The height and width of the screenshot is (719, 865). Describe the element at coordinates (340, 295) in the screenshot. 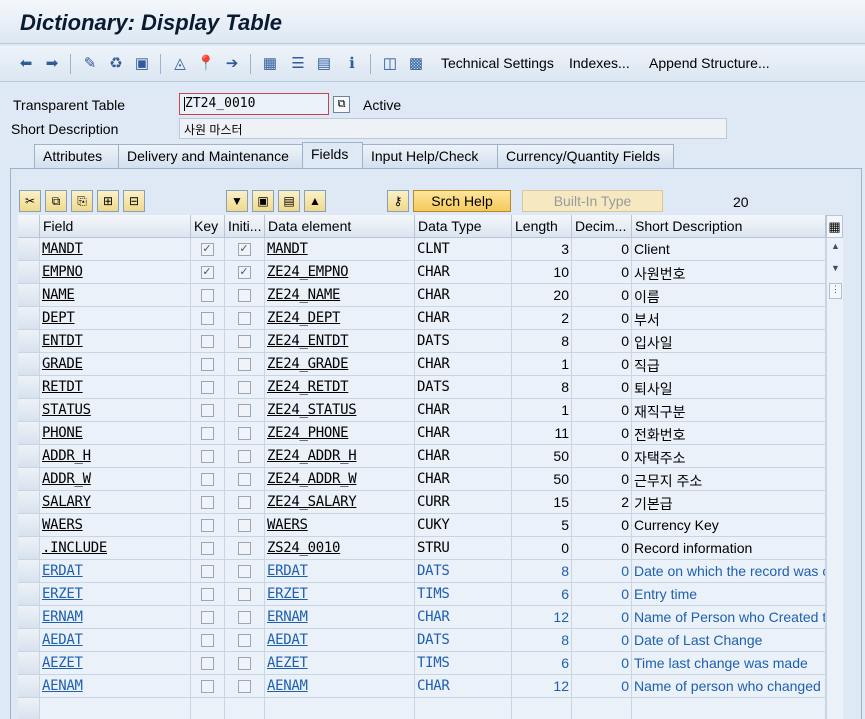

I see `data-element-cell: ZE24_NAME` at that location.